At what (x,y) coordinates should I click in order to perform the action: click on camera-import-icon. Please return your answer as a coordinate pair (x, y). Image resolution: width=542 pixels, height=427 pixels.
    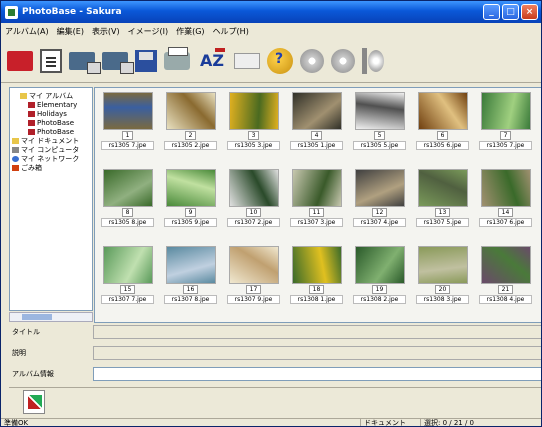
    Looking at the image, I should click on (118, 62).